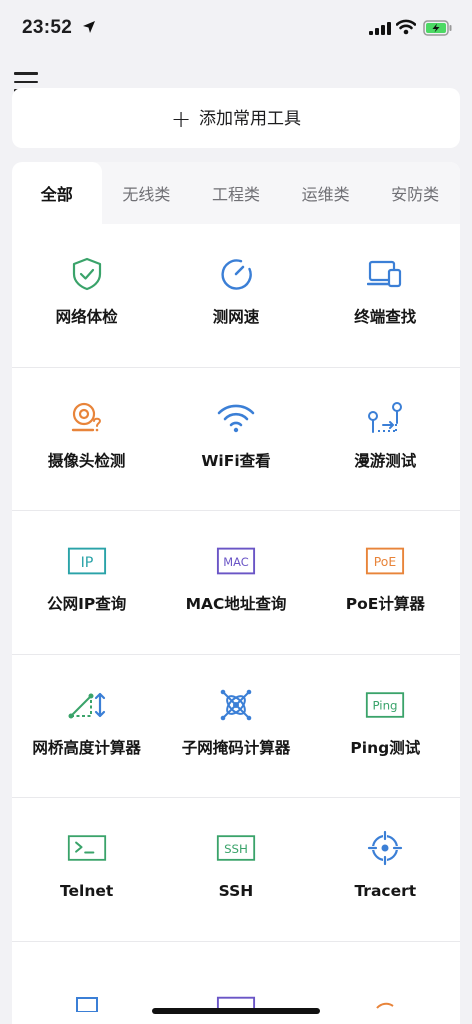 This screenshot has width=472, height=1024. Describe the element at coordinates (385, 848) in the screenshot. I see `crosshair-icon` at that location.